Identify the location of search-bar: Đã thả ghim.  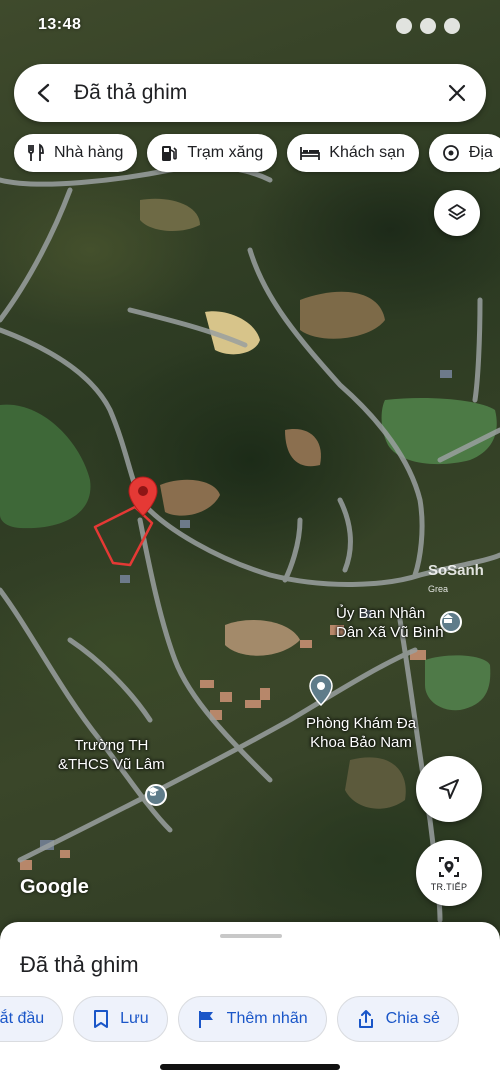
(250, 93).